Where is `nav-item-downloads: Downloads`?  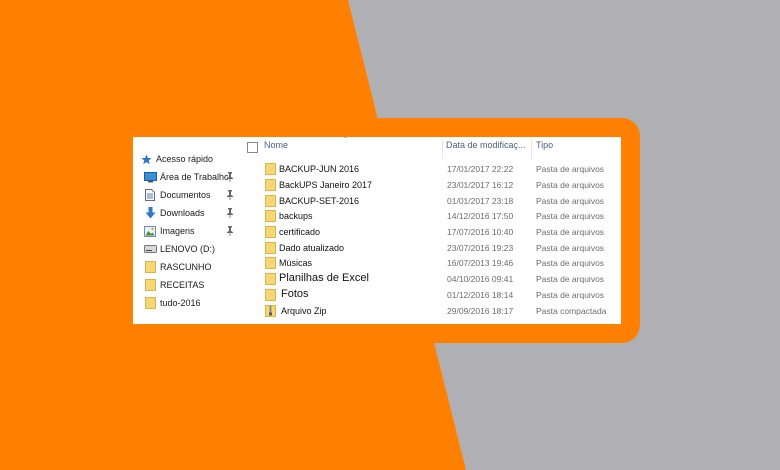
nav-item-downloads: Downloads is located at coordinates (185, 213).